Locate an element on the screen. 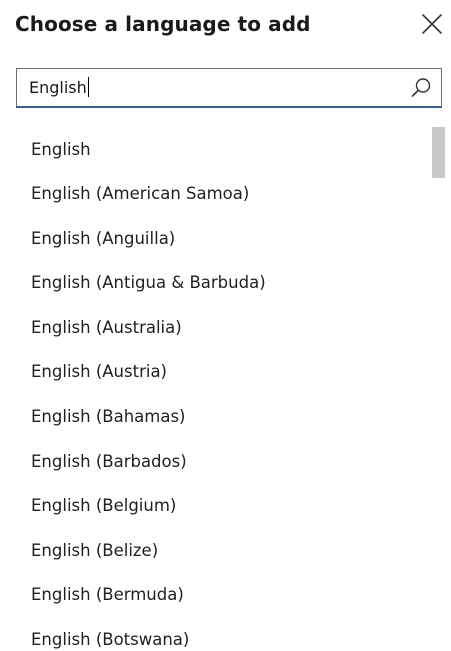 This screenshot has width=451, height=651. search-box: English is located at coordinates (229, 88).